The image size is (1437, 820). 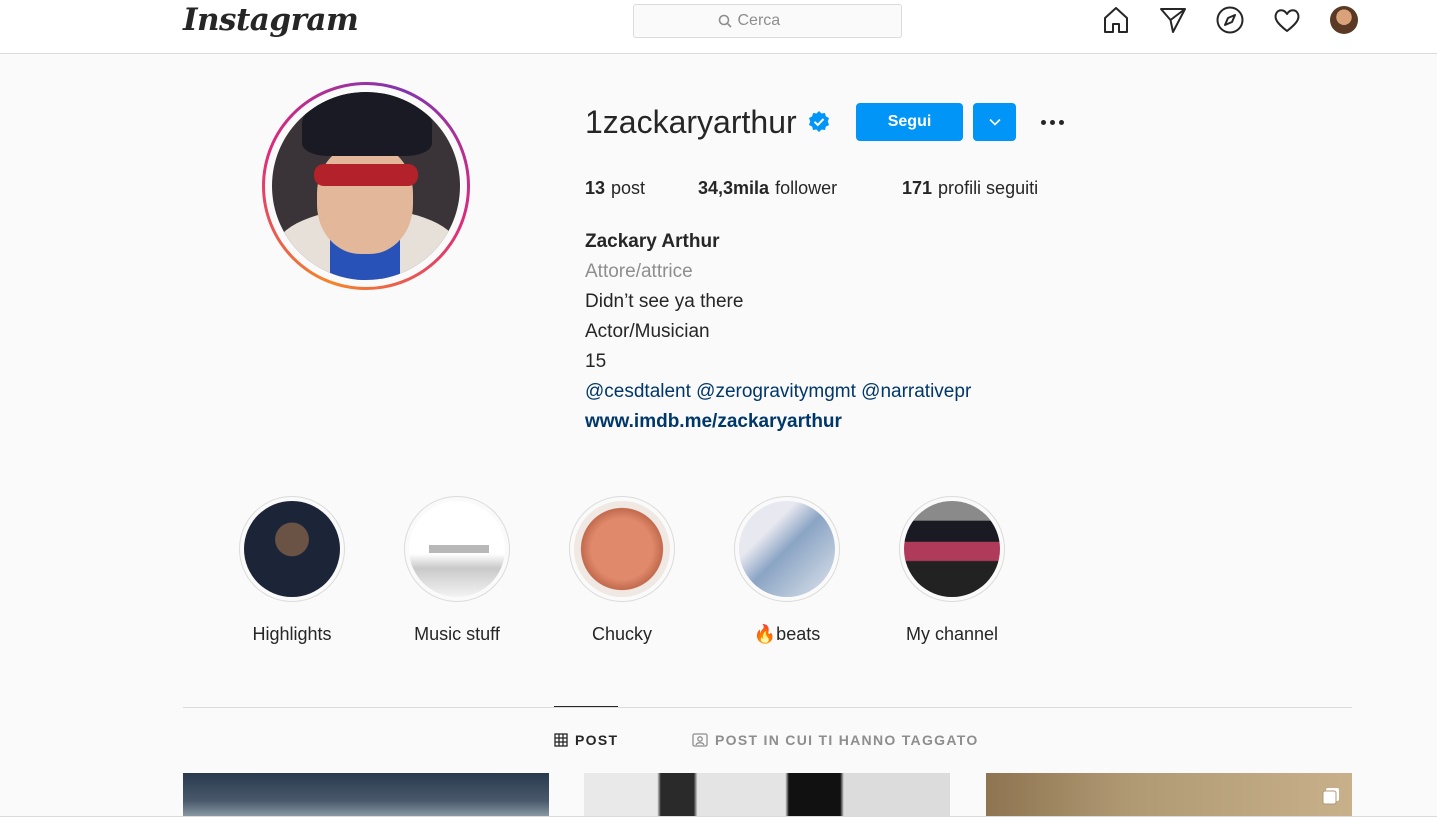 I want to click on highlight-label: Music stuff, so click(x=457, y=634).